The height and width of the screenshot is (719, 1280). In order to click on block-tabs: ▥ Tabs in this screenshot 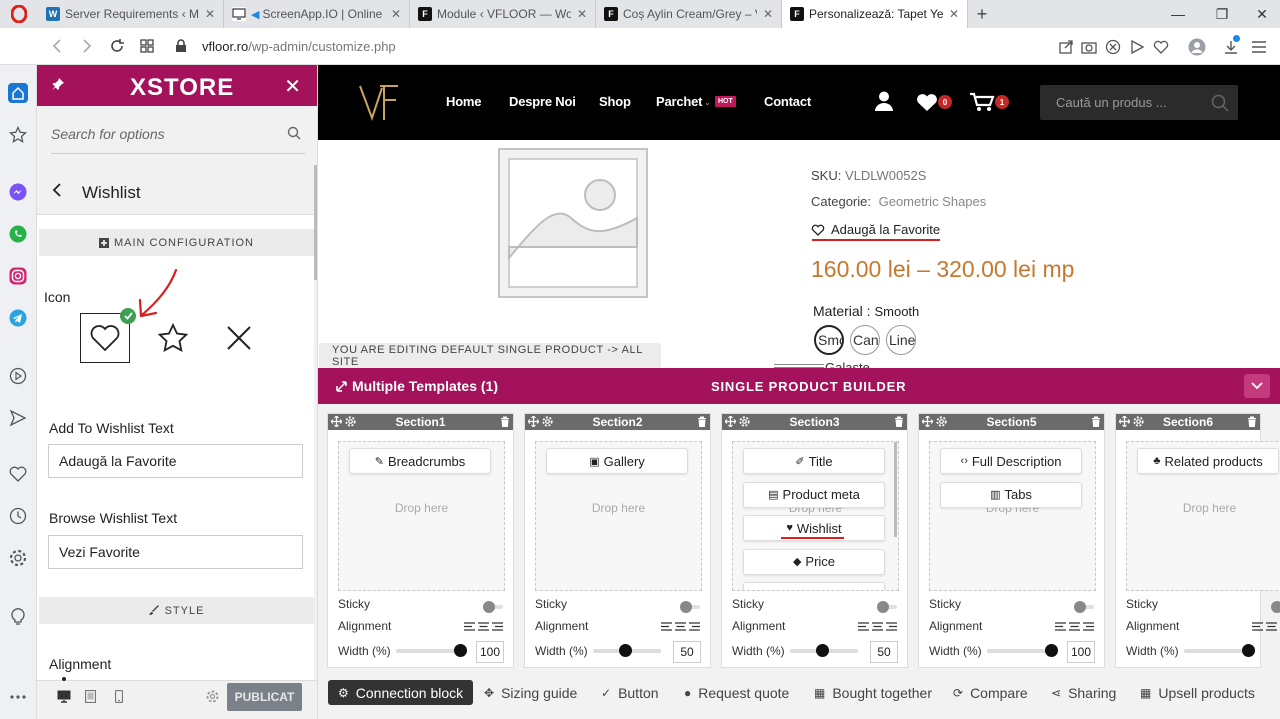, I will do `click(1011, 494)`.